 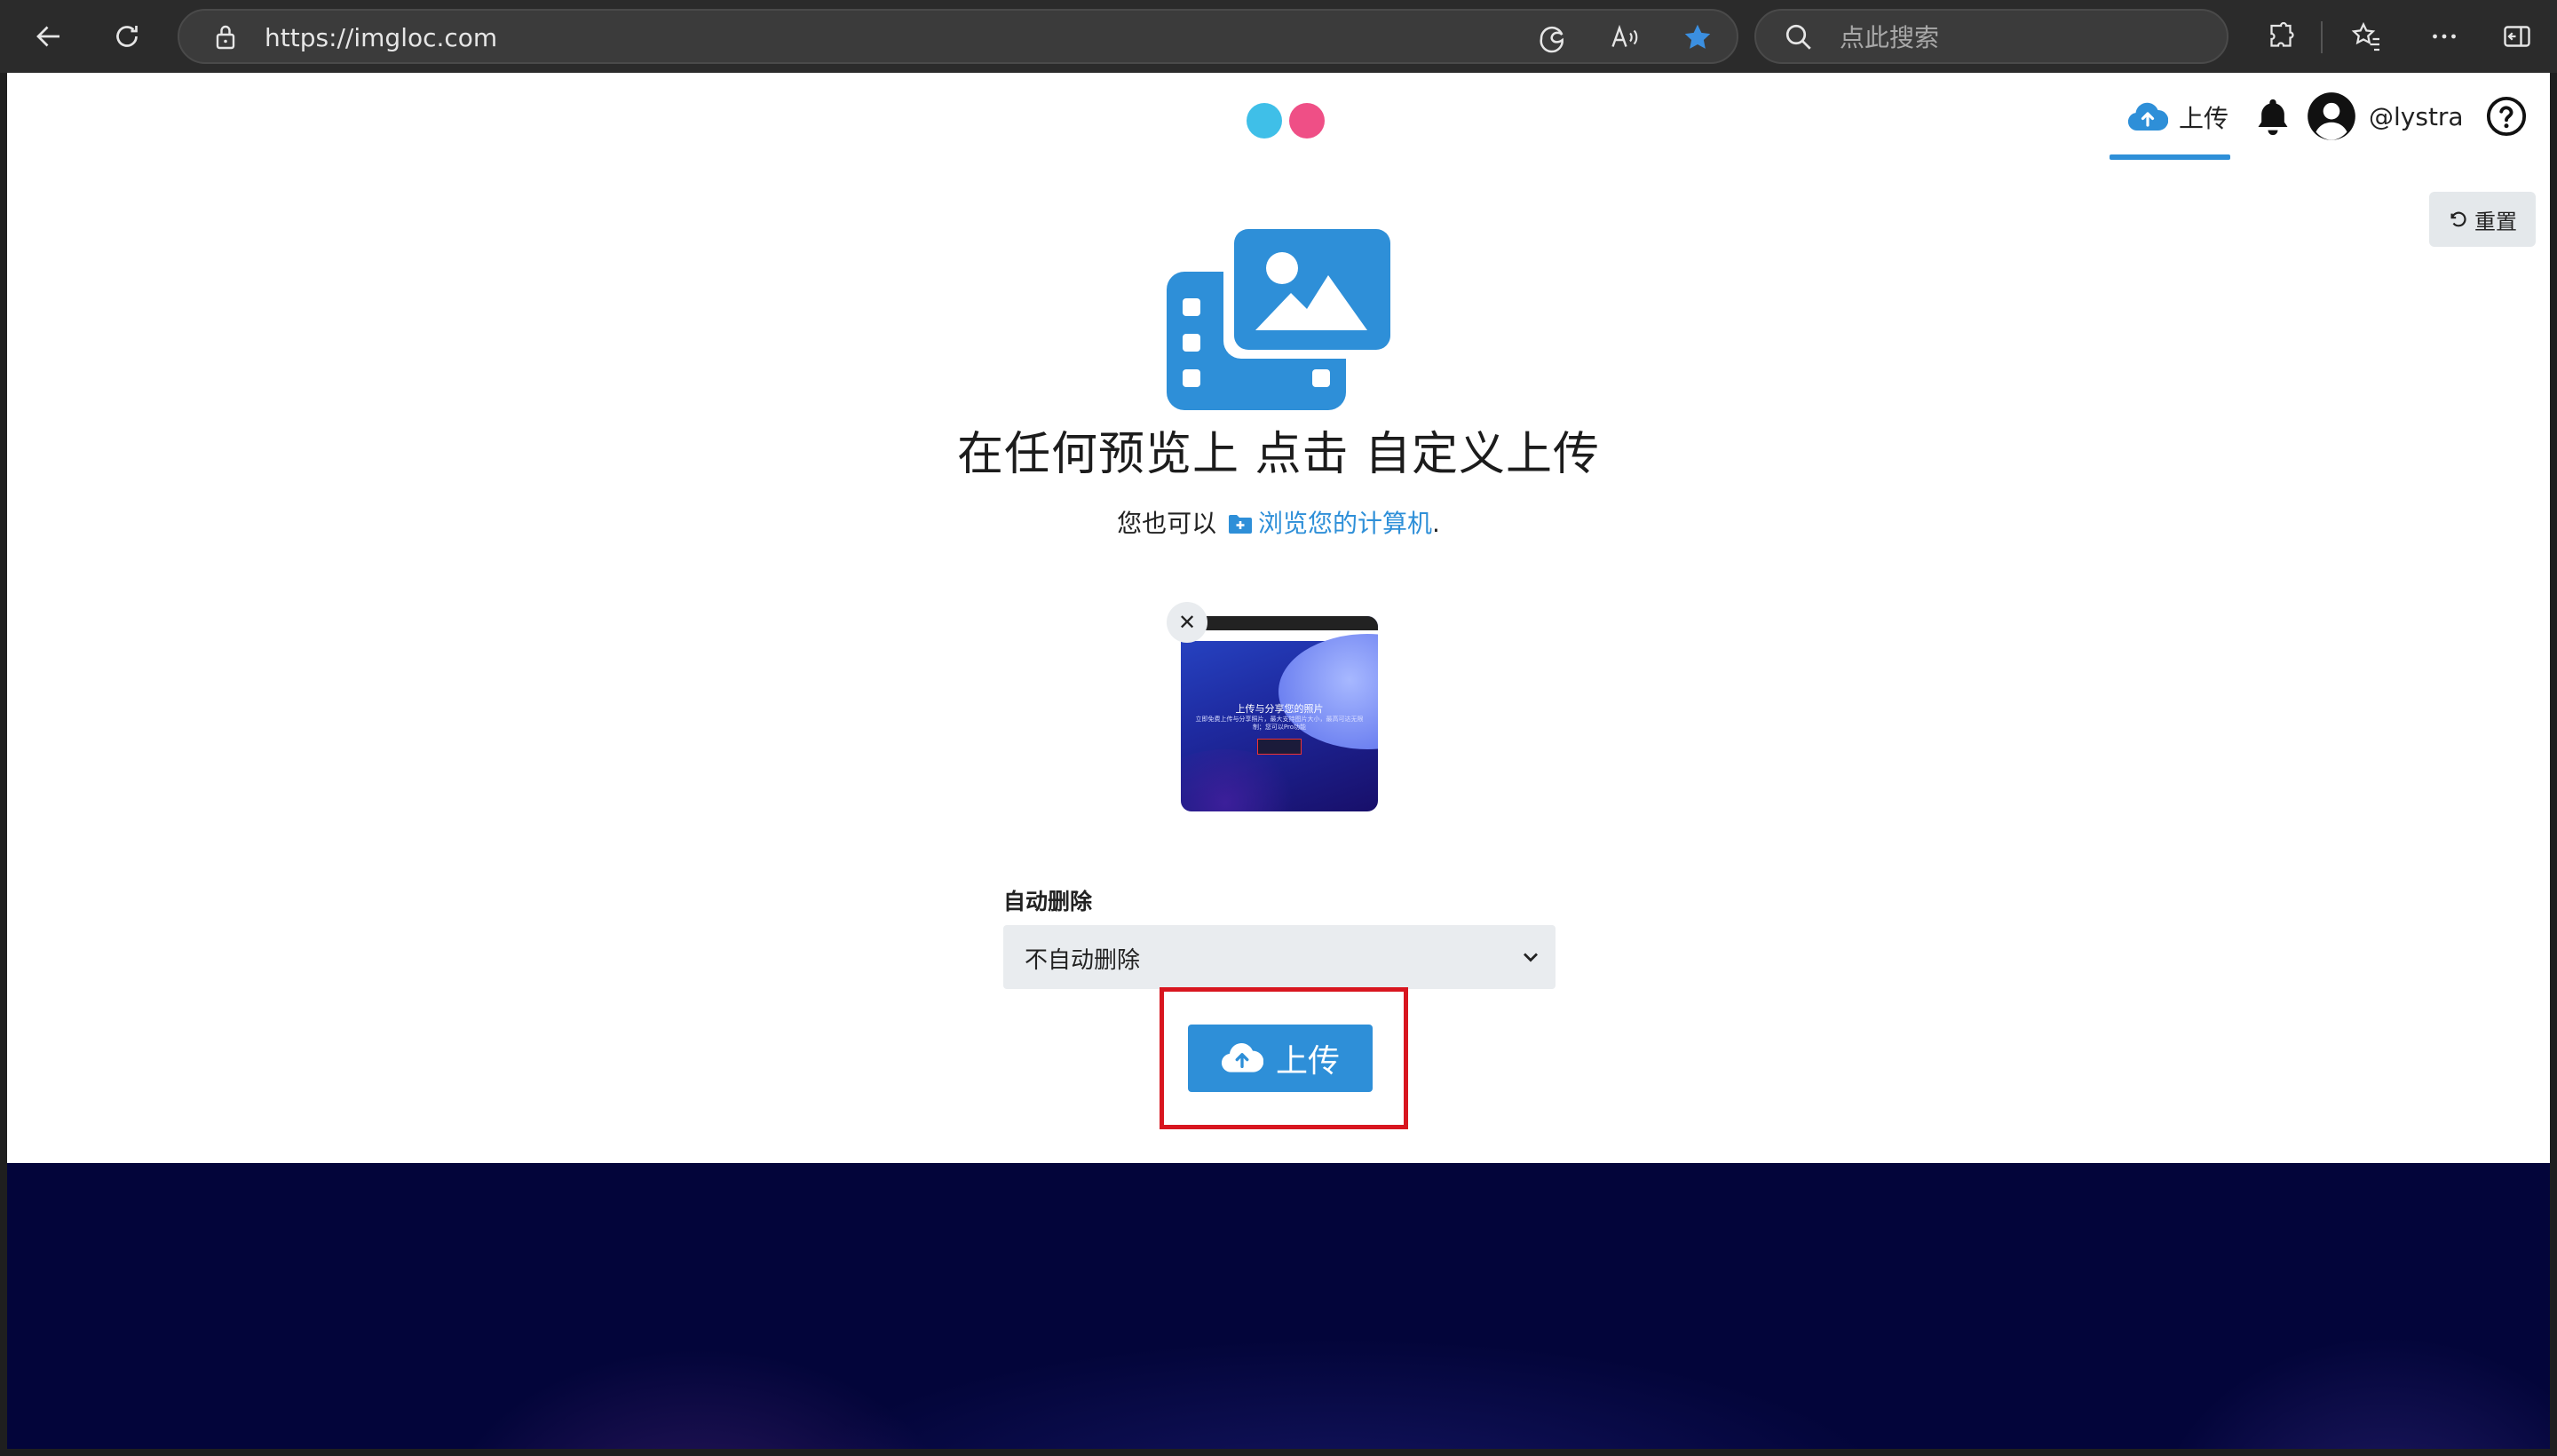 I want to click on extensions-button, so click(x=2281, y=36).